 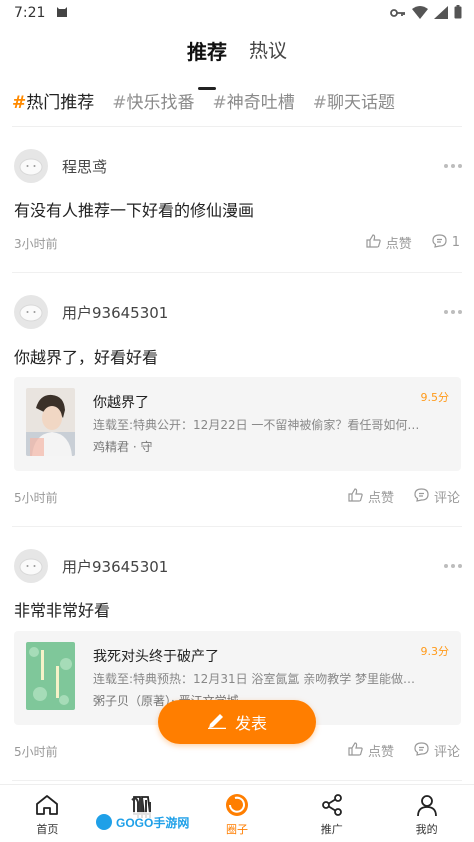 I want to click on post-author: 程思鸢, so click(x=60, y=166).